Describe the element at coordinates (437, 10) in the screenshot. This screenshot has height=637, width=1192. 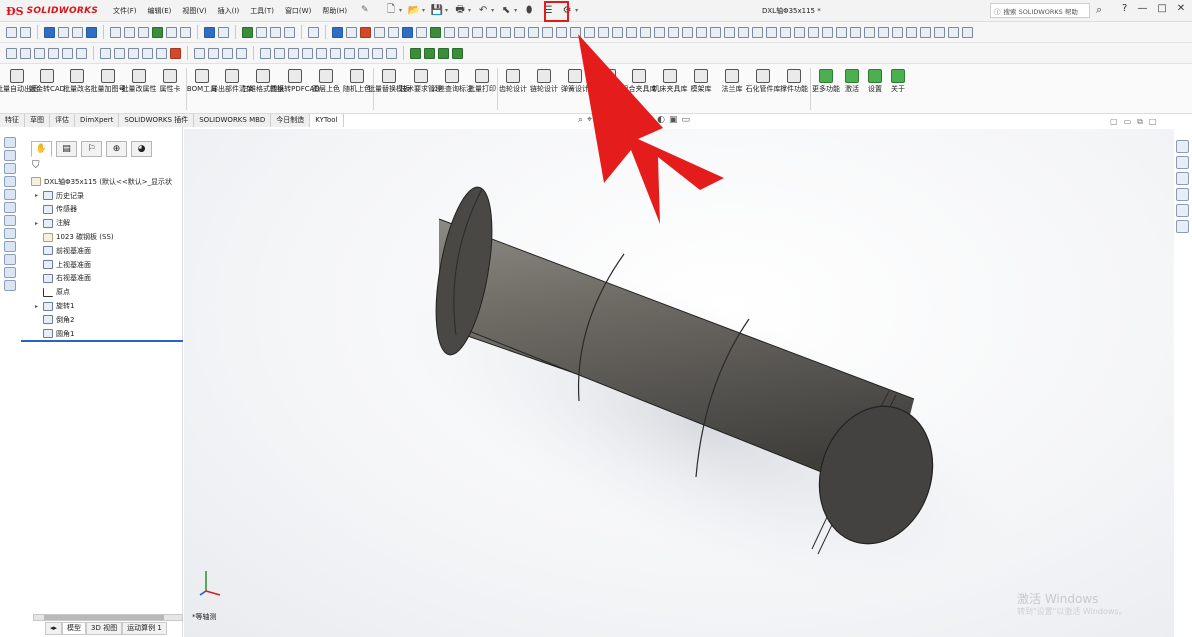
I see `save-icon: 💾` at that location.